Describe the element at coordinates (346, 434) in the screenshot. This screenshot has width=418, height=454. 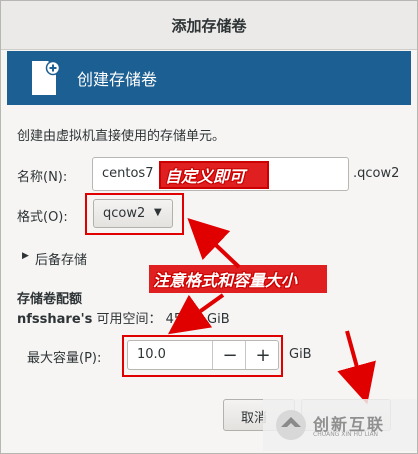
I see `watermark-en: CHUANG XIN HU LIAN` at that location.